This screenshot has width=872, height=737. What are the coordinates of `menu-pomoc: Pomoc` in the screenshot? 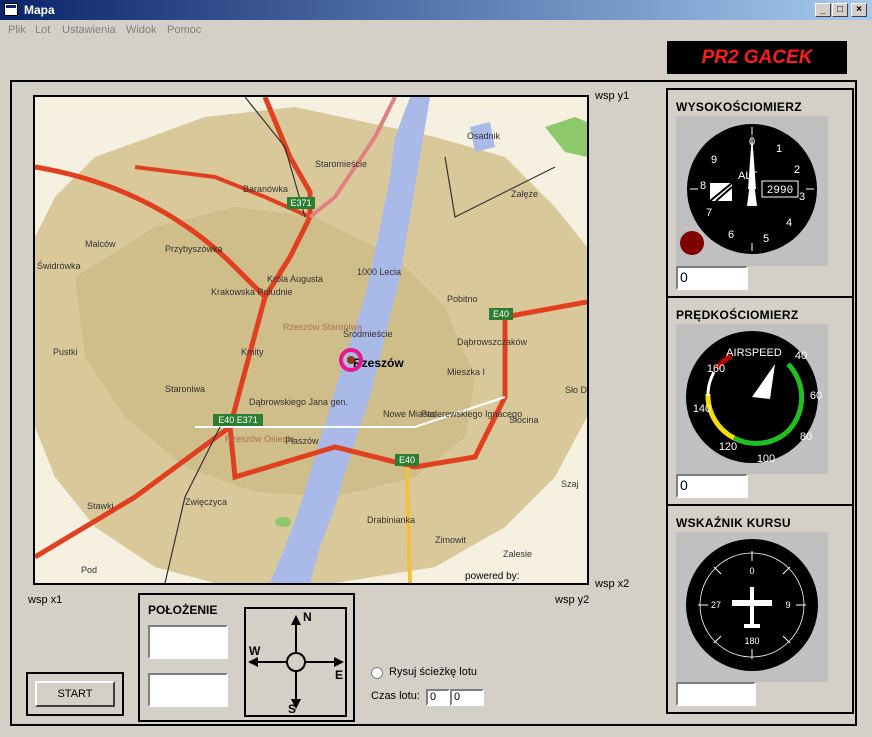 It's located at (184, 30).